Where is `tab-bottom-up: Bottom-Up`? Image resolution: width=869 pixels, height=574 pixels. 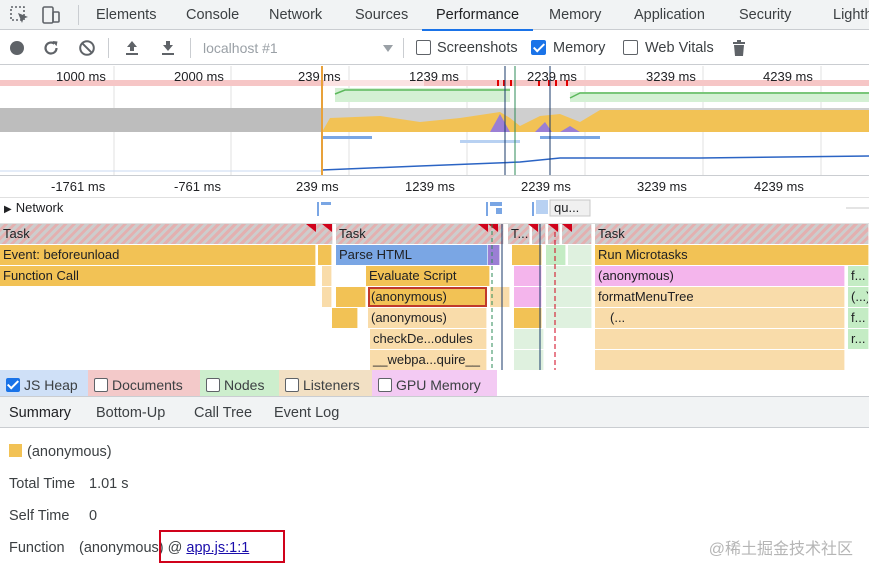 tab-bottom-up: Bottom-Up is located at coordinates (130, 413).